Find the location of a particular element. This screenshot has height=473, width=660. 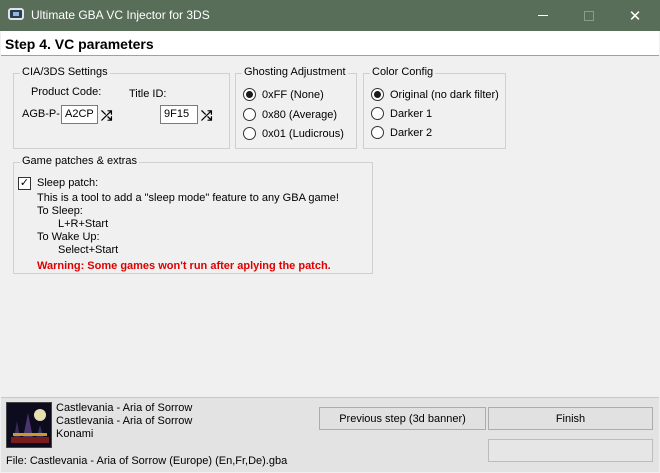

ghosting-label-ludicrous: 0x01 (Ludicrous) is located at coordinates (303, 134).